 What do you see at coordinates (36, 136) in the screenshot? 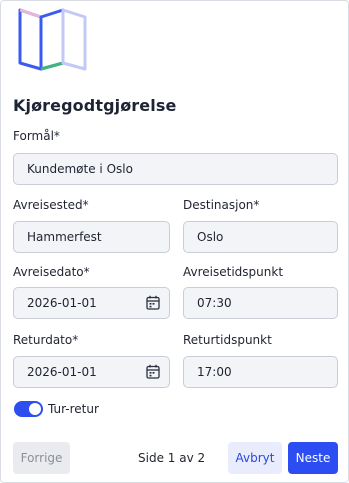
I see `purpose-label: Formål*` at bounding box center [36, 136].